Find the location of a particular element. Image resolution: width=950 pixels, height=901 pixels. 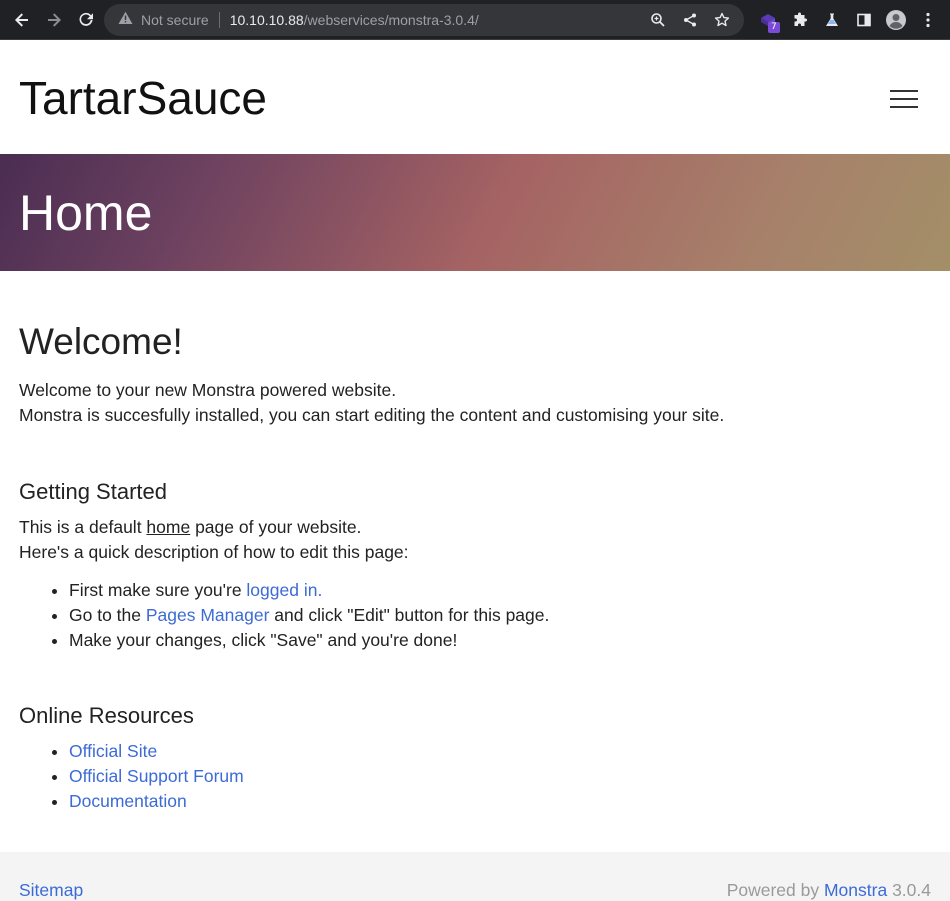

home-underlined: home is located at coordinates (168, 527).